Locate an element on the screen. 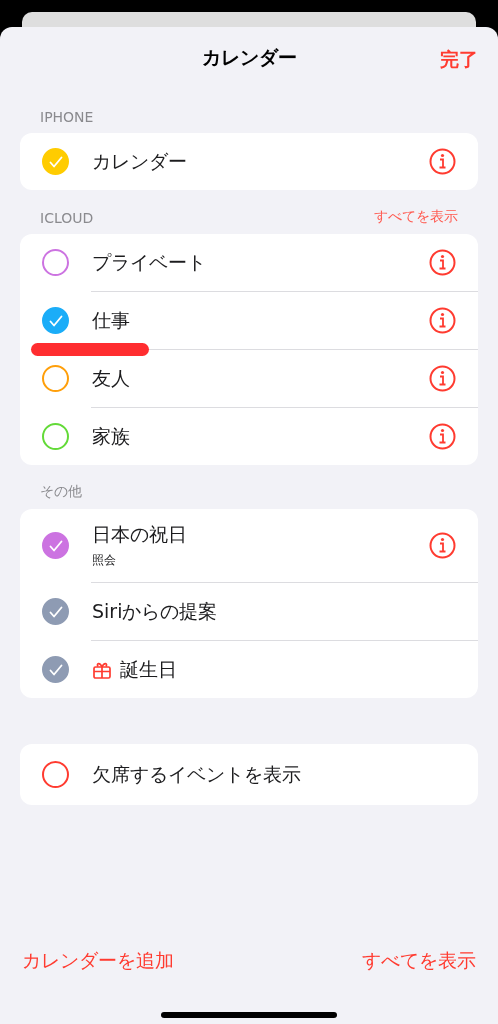 This screenshot has height=1024, width=498. calendar-name: 誕生日 is located at coordinates (148, 669).